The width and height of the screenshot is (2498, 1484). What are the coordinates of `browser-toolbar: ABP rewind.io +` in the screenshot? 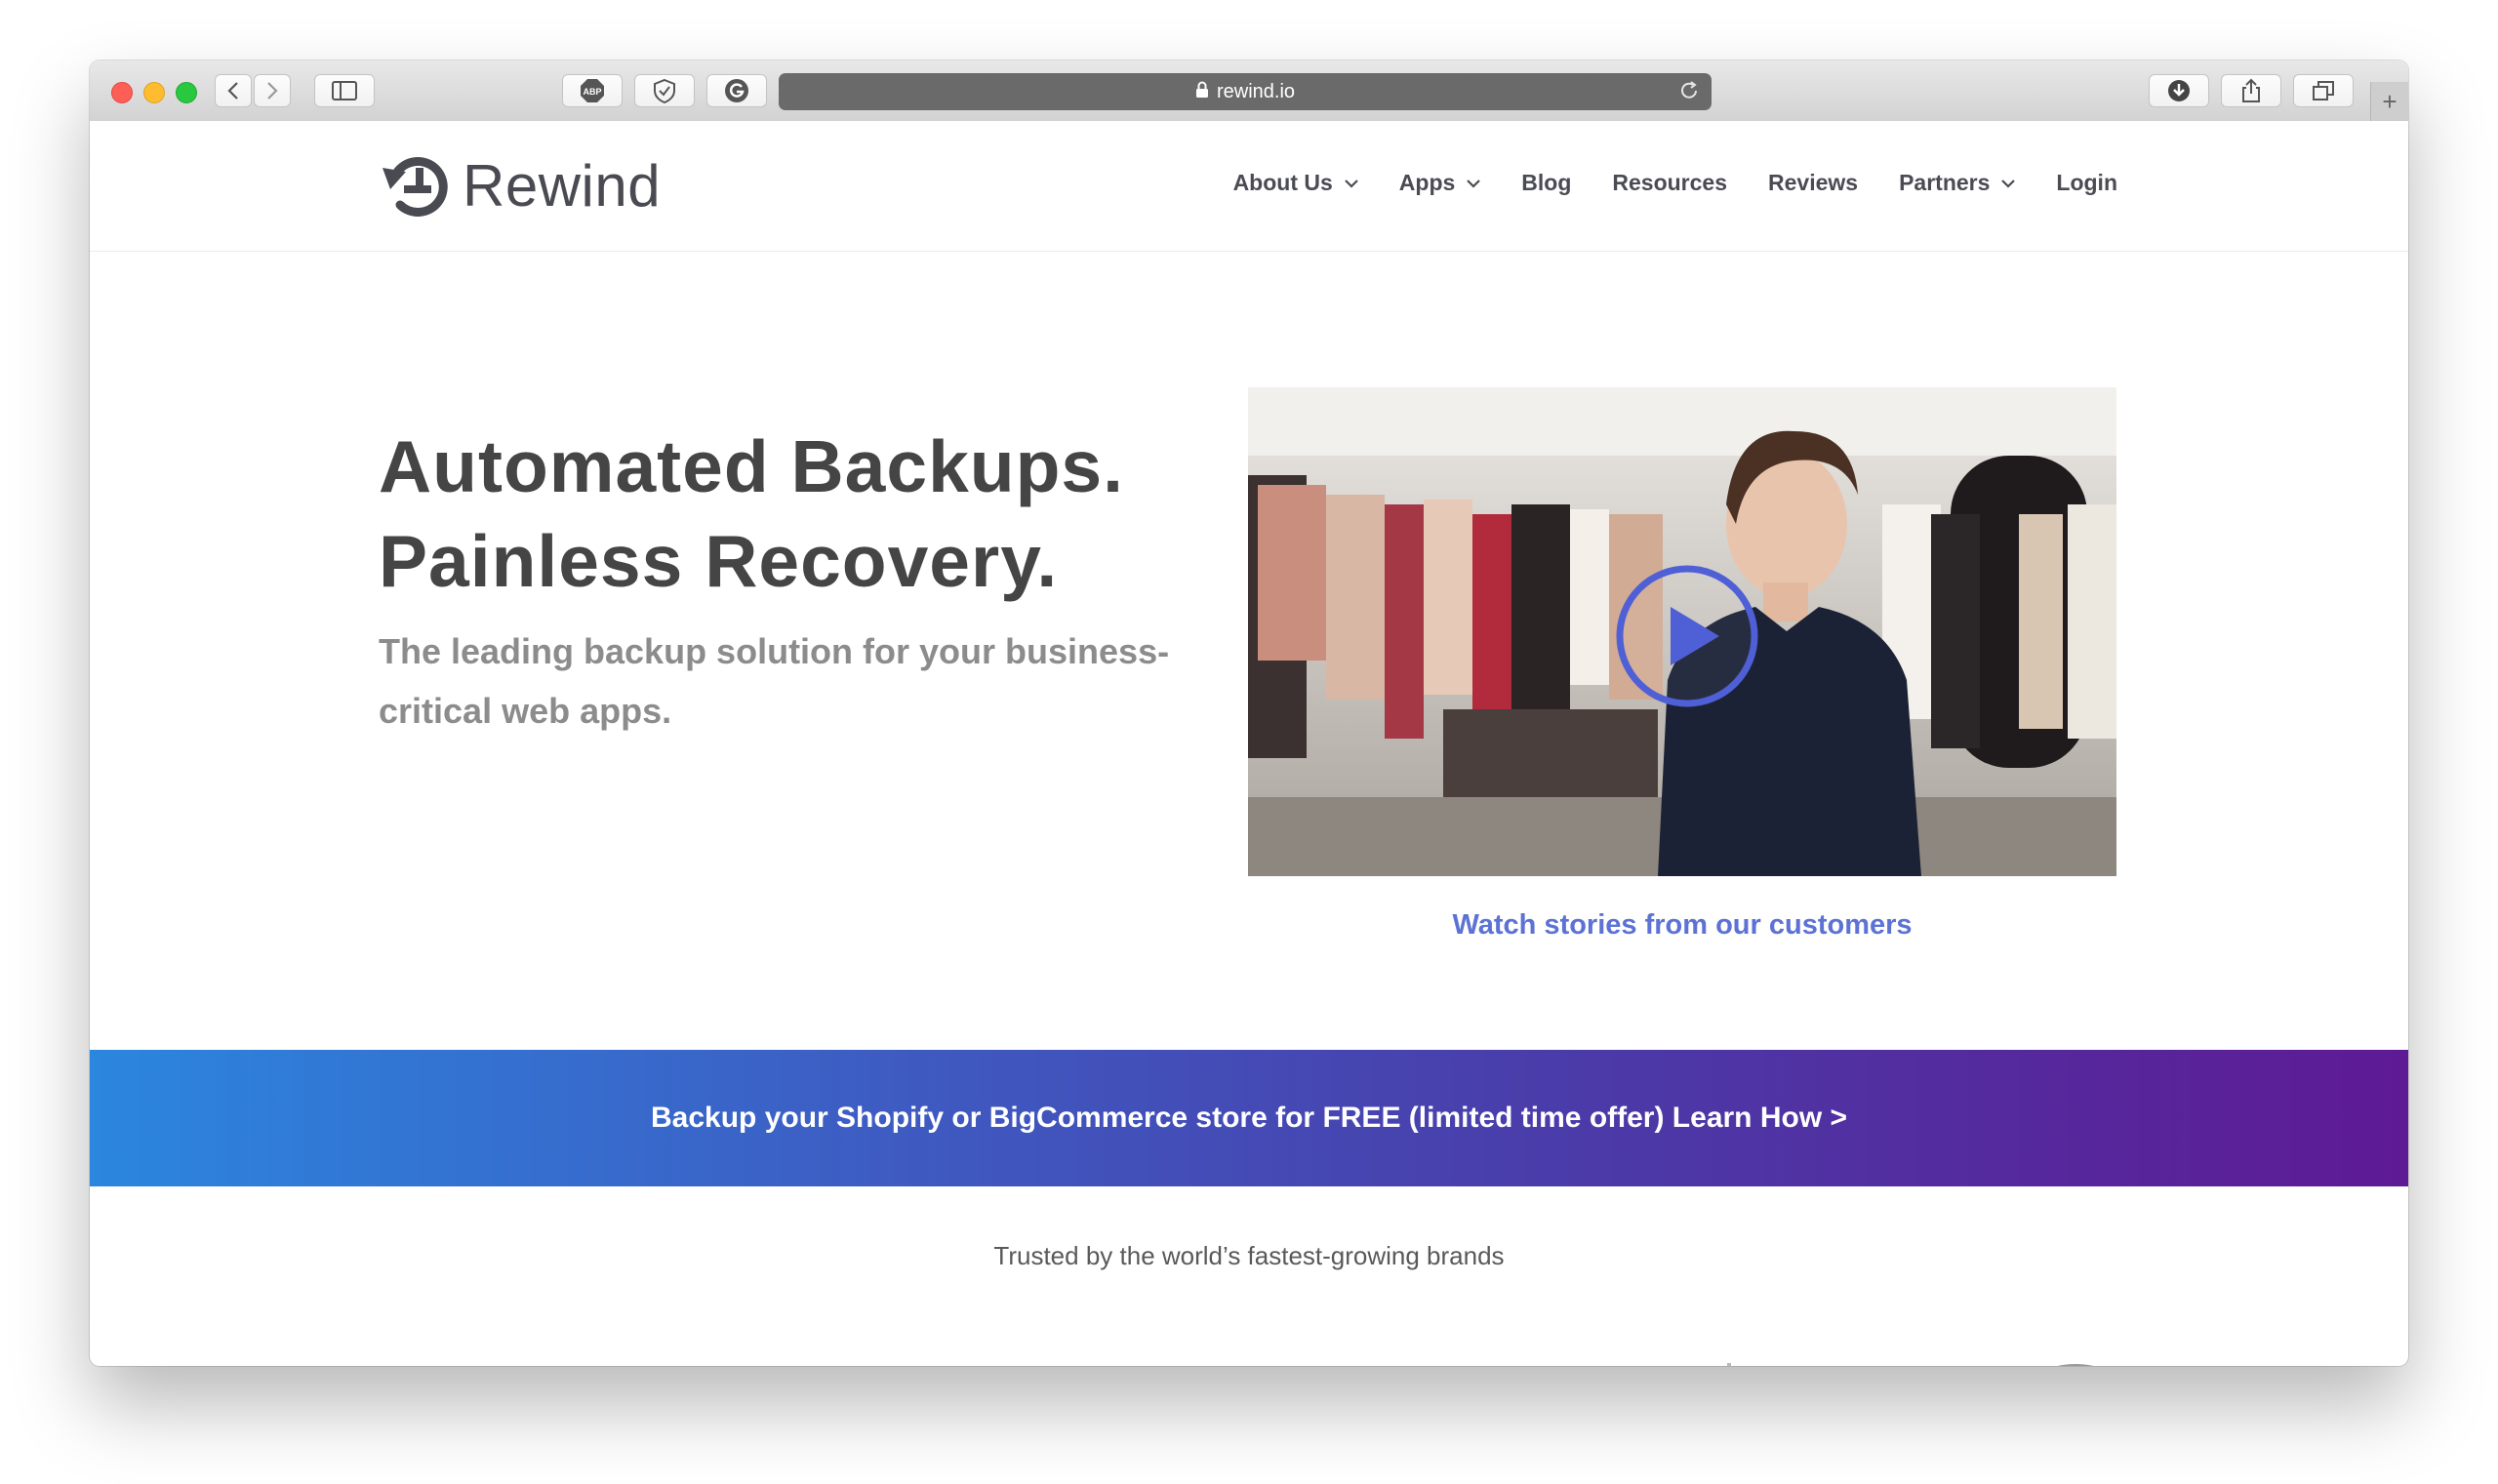 It's located at (1249, 91).